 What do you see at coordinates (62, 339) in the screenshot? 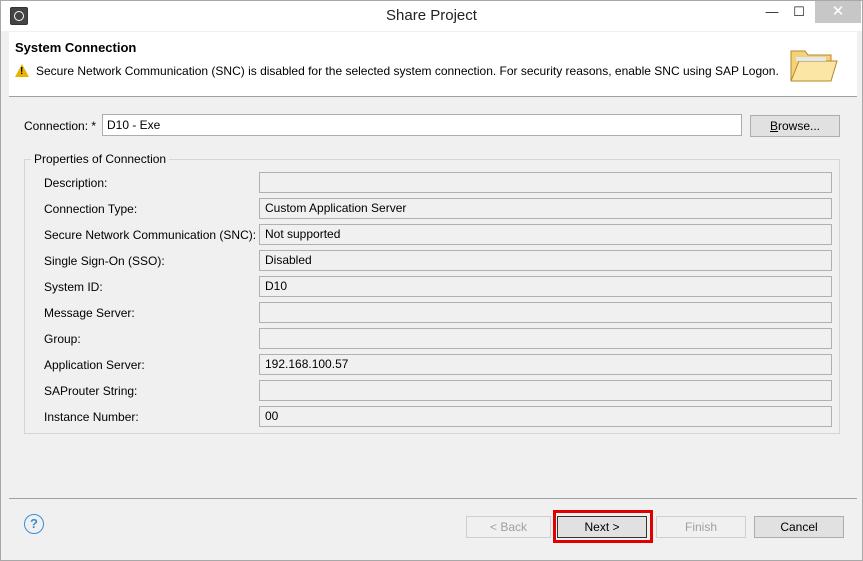
I see `group-label: Group:` at bounding box center [62, 339].